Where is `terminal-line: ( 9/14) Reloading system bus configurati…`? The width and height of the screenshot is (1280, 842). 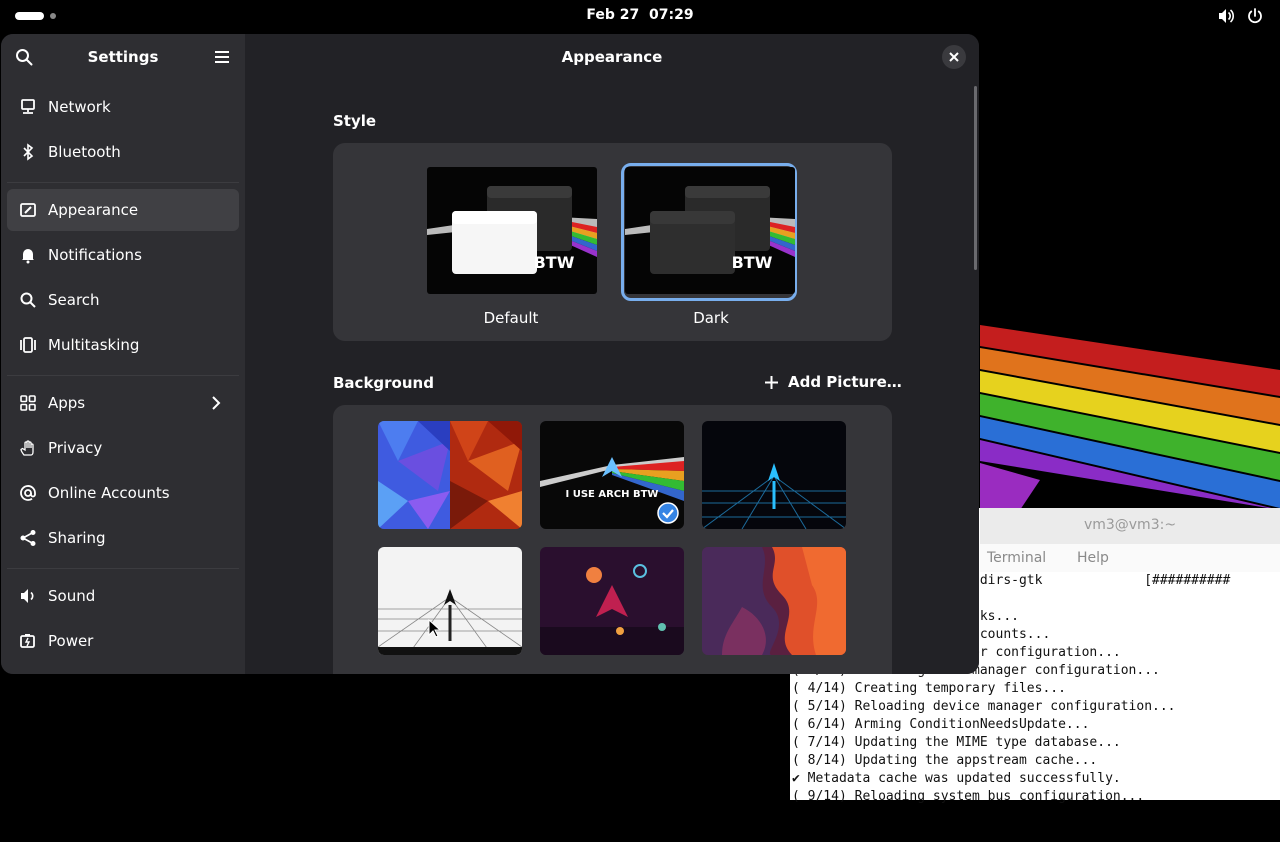
terminal-line: ( 9/14) Reloading system bus configurati… is located at coordinates (968, 796).